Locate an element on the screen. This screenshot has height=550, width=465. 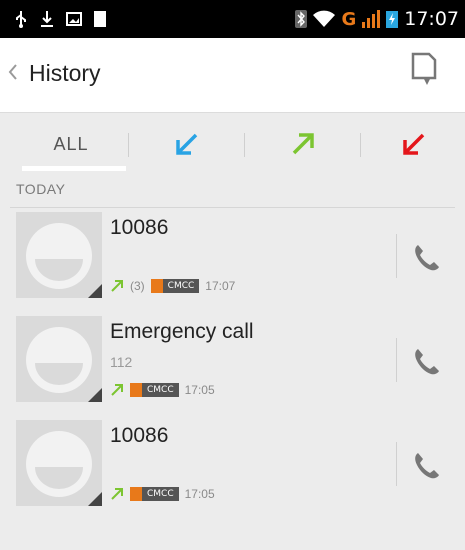
chevron-left-icon is located at coordinates (13, 72).